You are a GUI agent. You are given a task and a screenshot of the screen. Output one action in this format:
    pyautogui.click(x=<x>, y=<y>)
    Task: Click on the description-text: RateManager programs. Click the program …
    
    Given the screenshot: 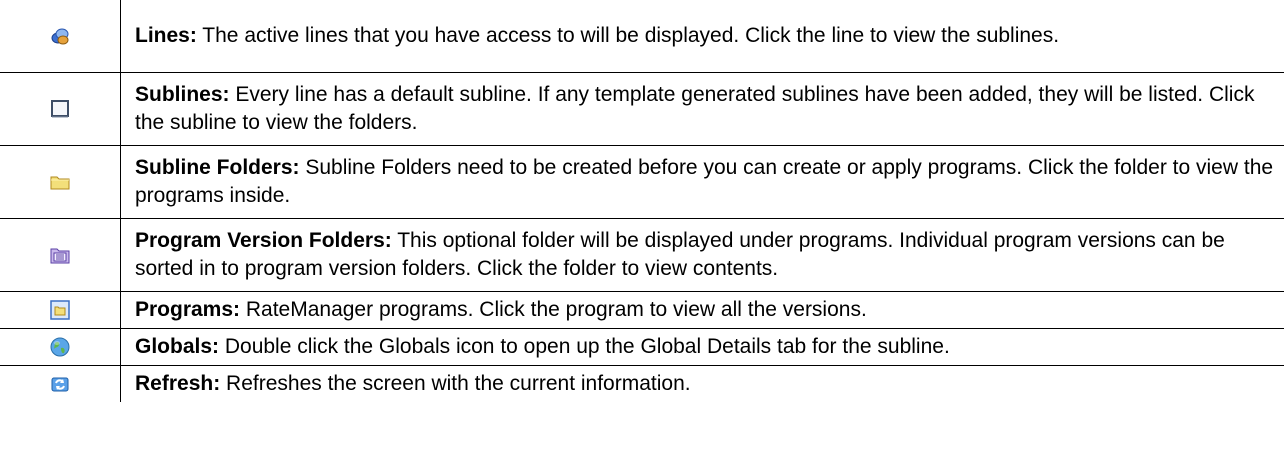 What is the action you would take?
    pyautogui.click(x=553, y=309)
    